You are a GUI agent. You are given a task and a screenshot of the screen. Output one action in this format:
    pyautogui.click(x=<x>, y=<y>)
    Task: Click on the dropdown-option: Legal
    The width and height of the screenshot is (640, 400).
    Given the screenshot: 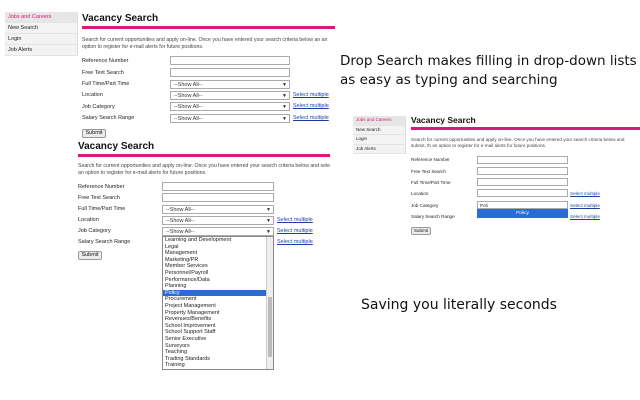 What is the action you would take?
    pyautogui.click(x=215, y=247)
    